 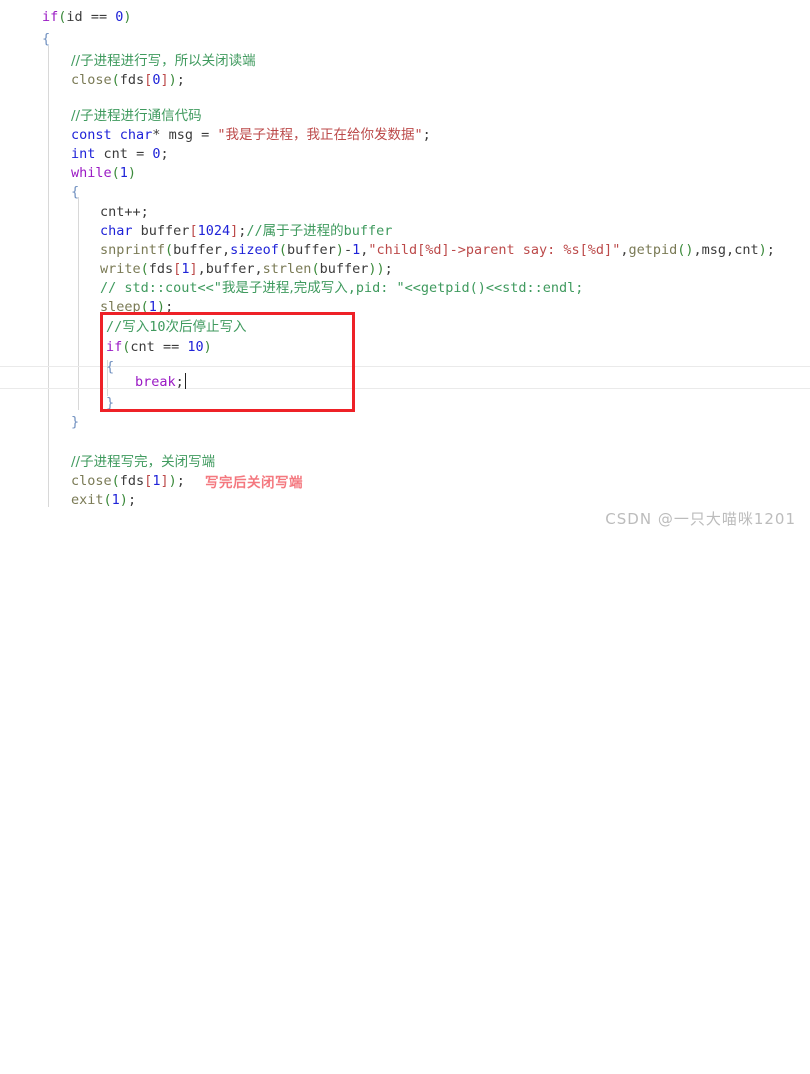 What do you see at coordinates (46, 39) in the screenshot?
I see `code-line-2: {` at bounding box center [46, 39].